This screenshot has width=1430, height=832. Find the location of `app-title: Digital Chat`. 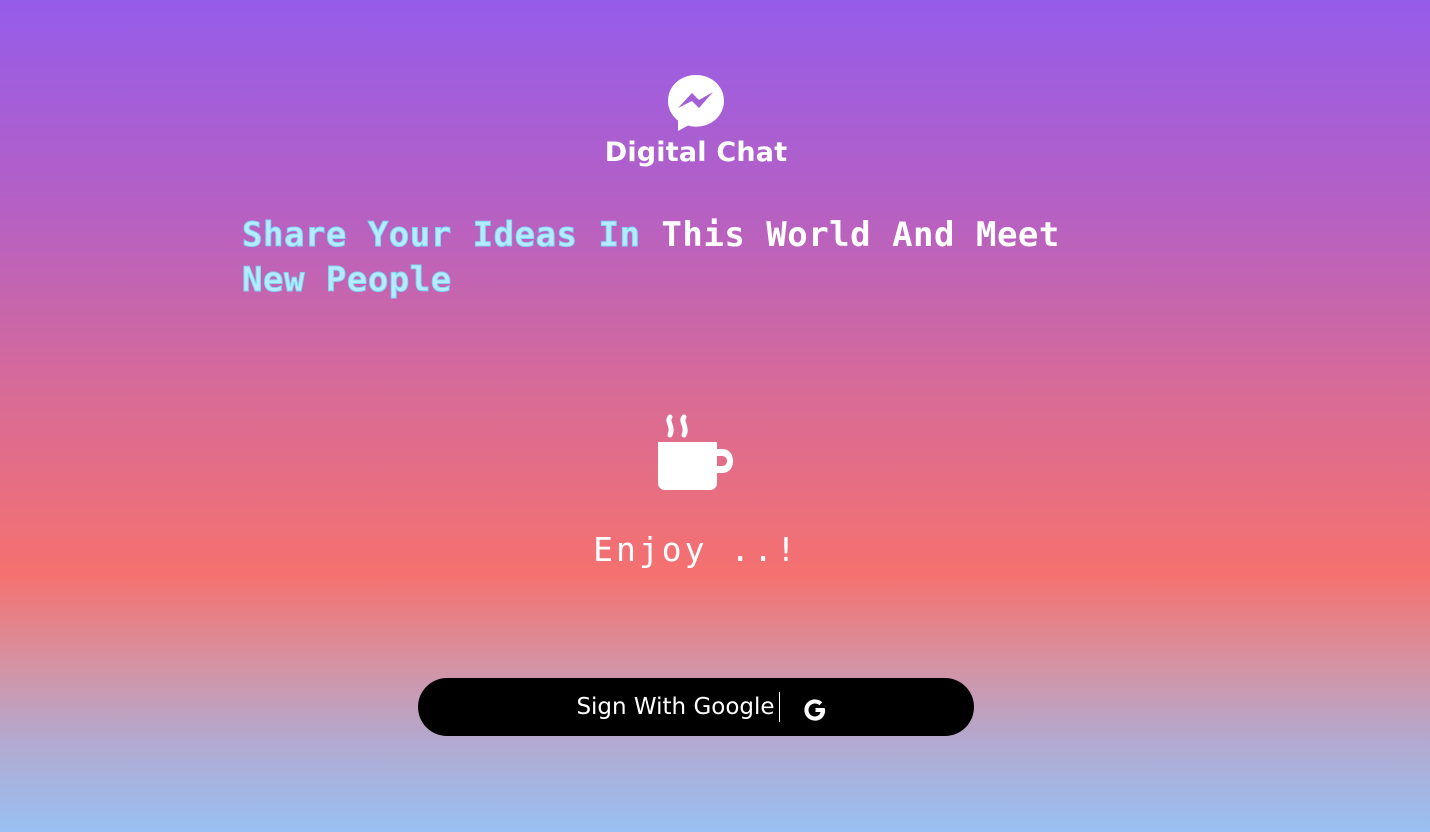

app-title: Digital Chat is located at coordinates (696, 152).